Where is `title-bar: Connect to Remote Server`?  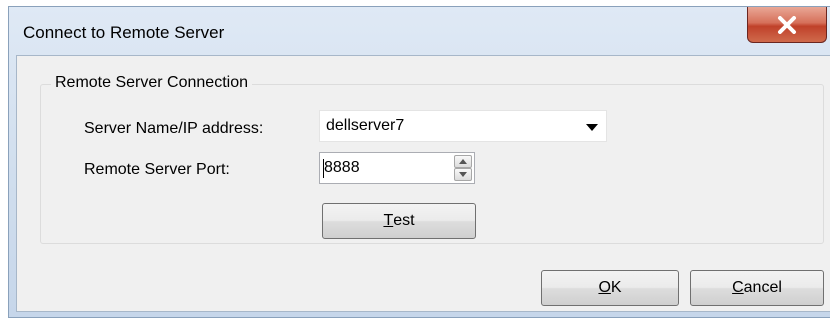 title-bar: Connect to Remote Server is located at coordinates (419, 31).